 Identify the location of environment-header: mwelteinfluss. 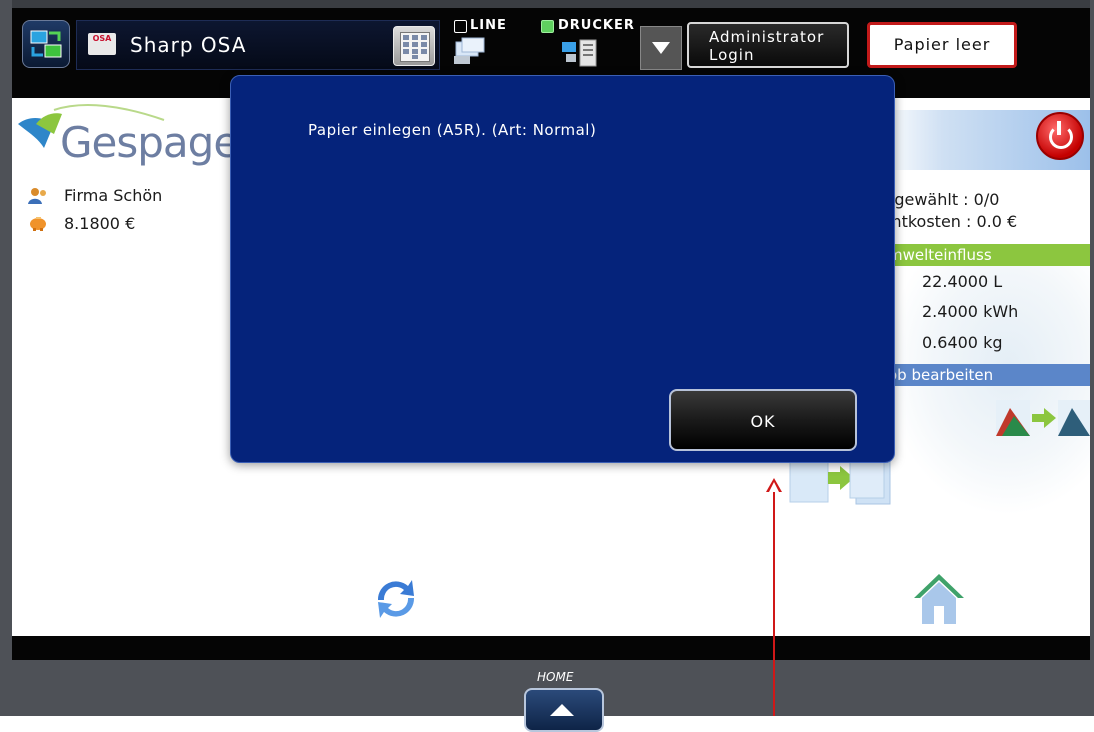
(987, 255).